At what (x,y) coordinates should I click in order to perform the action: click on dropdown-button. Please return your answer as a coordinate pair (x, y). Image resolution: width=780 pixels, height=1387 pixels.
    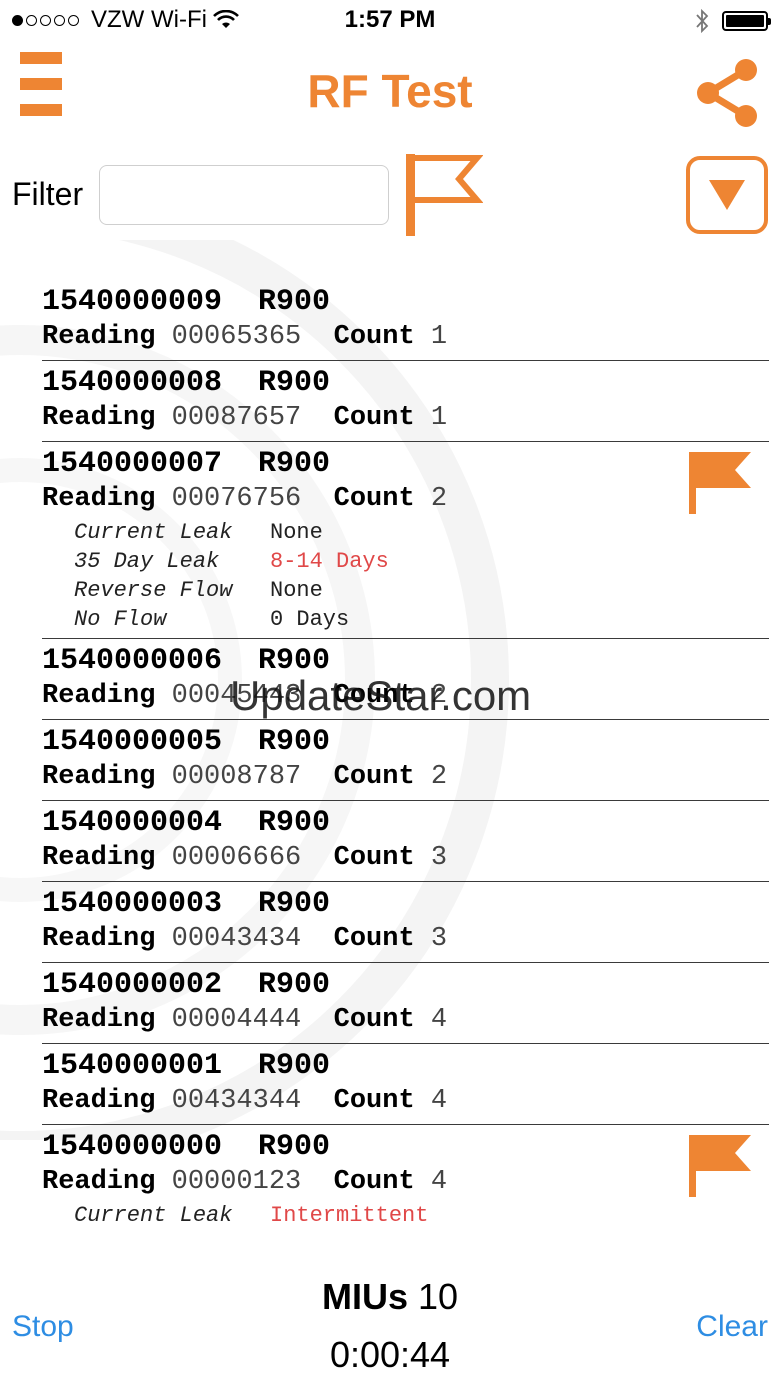
    Looking at the image, I should click on (727, 195).